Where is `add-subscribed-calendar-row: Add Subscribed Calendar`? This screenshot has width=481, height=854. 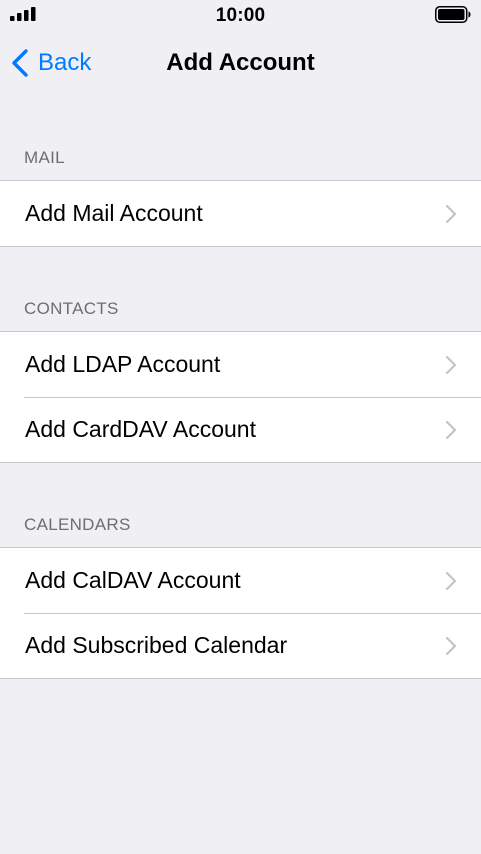
add-subscribed-calendar-row: Add Subscribed Calendar is located at coordinates (240, 645).